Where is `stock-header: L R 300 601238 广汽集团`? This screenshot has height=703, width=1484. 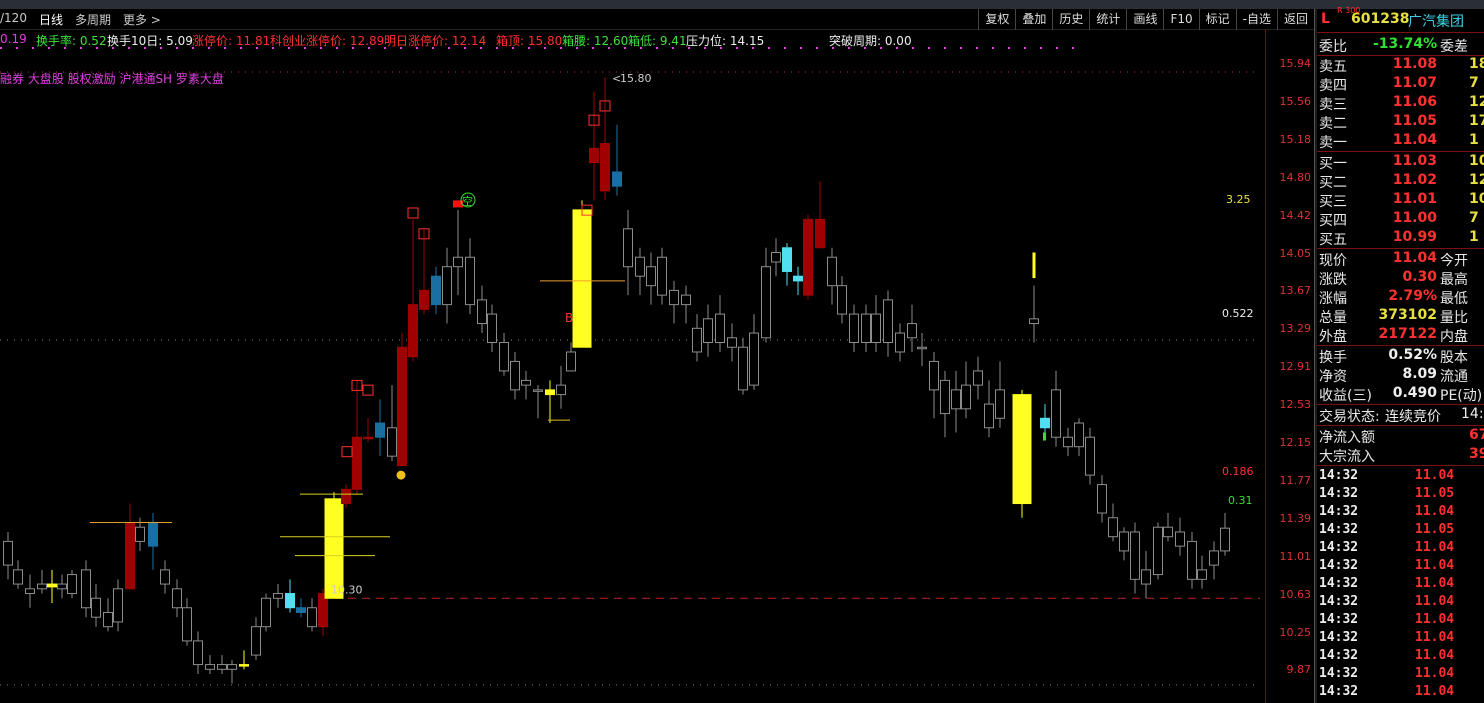 stock-header: L R 300 601238 广汽集团 is located at coordinates (1401, 19).